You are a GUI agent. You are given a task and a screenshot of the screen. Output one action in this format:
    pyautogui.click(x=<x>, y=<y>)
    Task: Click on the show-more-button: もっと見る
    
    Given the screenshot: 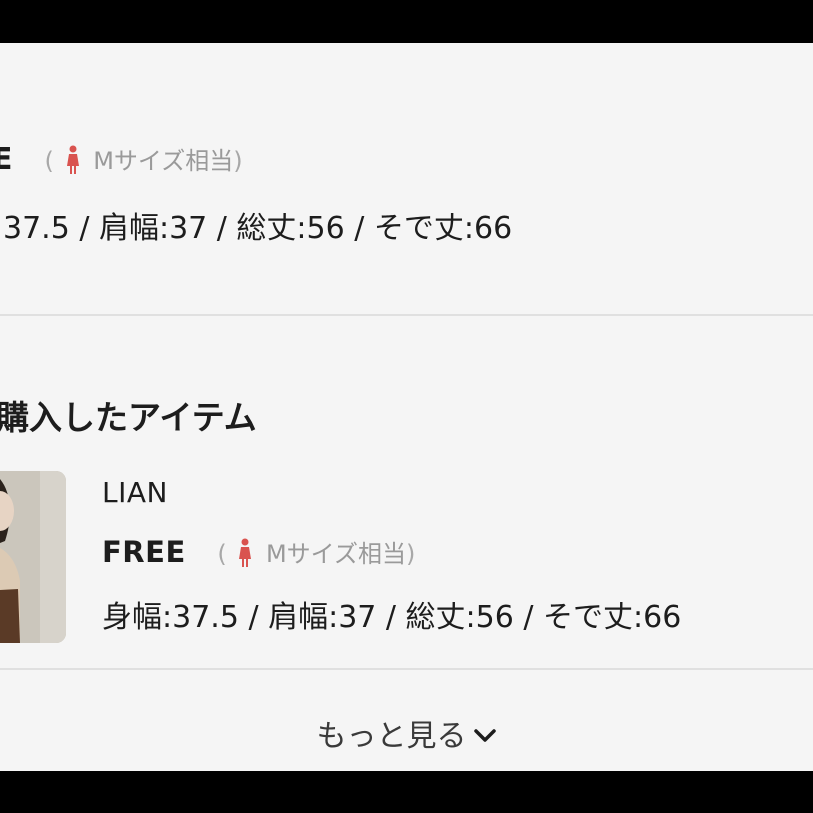 What is the action you would take?
    pyautogui.click(x=406, y=733)
    